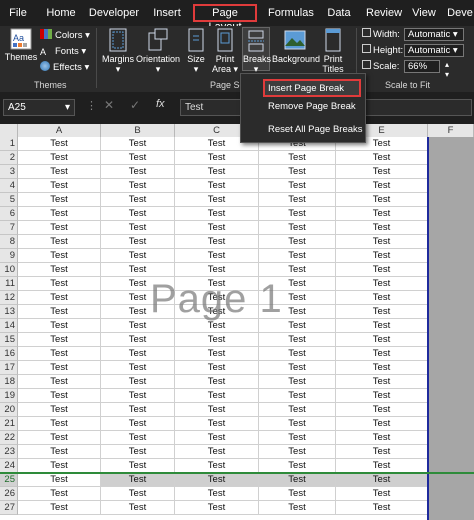 This screenshot has height=520, width=474. What do you see at coordinates (447, 70) in the screenshot?
I see `scale-spinner: ▴ ▾` at bounding box center [447, 70].